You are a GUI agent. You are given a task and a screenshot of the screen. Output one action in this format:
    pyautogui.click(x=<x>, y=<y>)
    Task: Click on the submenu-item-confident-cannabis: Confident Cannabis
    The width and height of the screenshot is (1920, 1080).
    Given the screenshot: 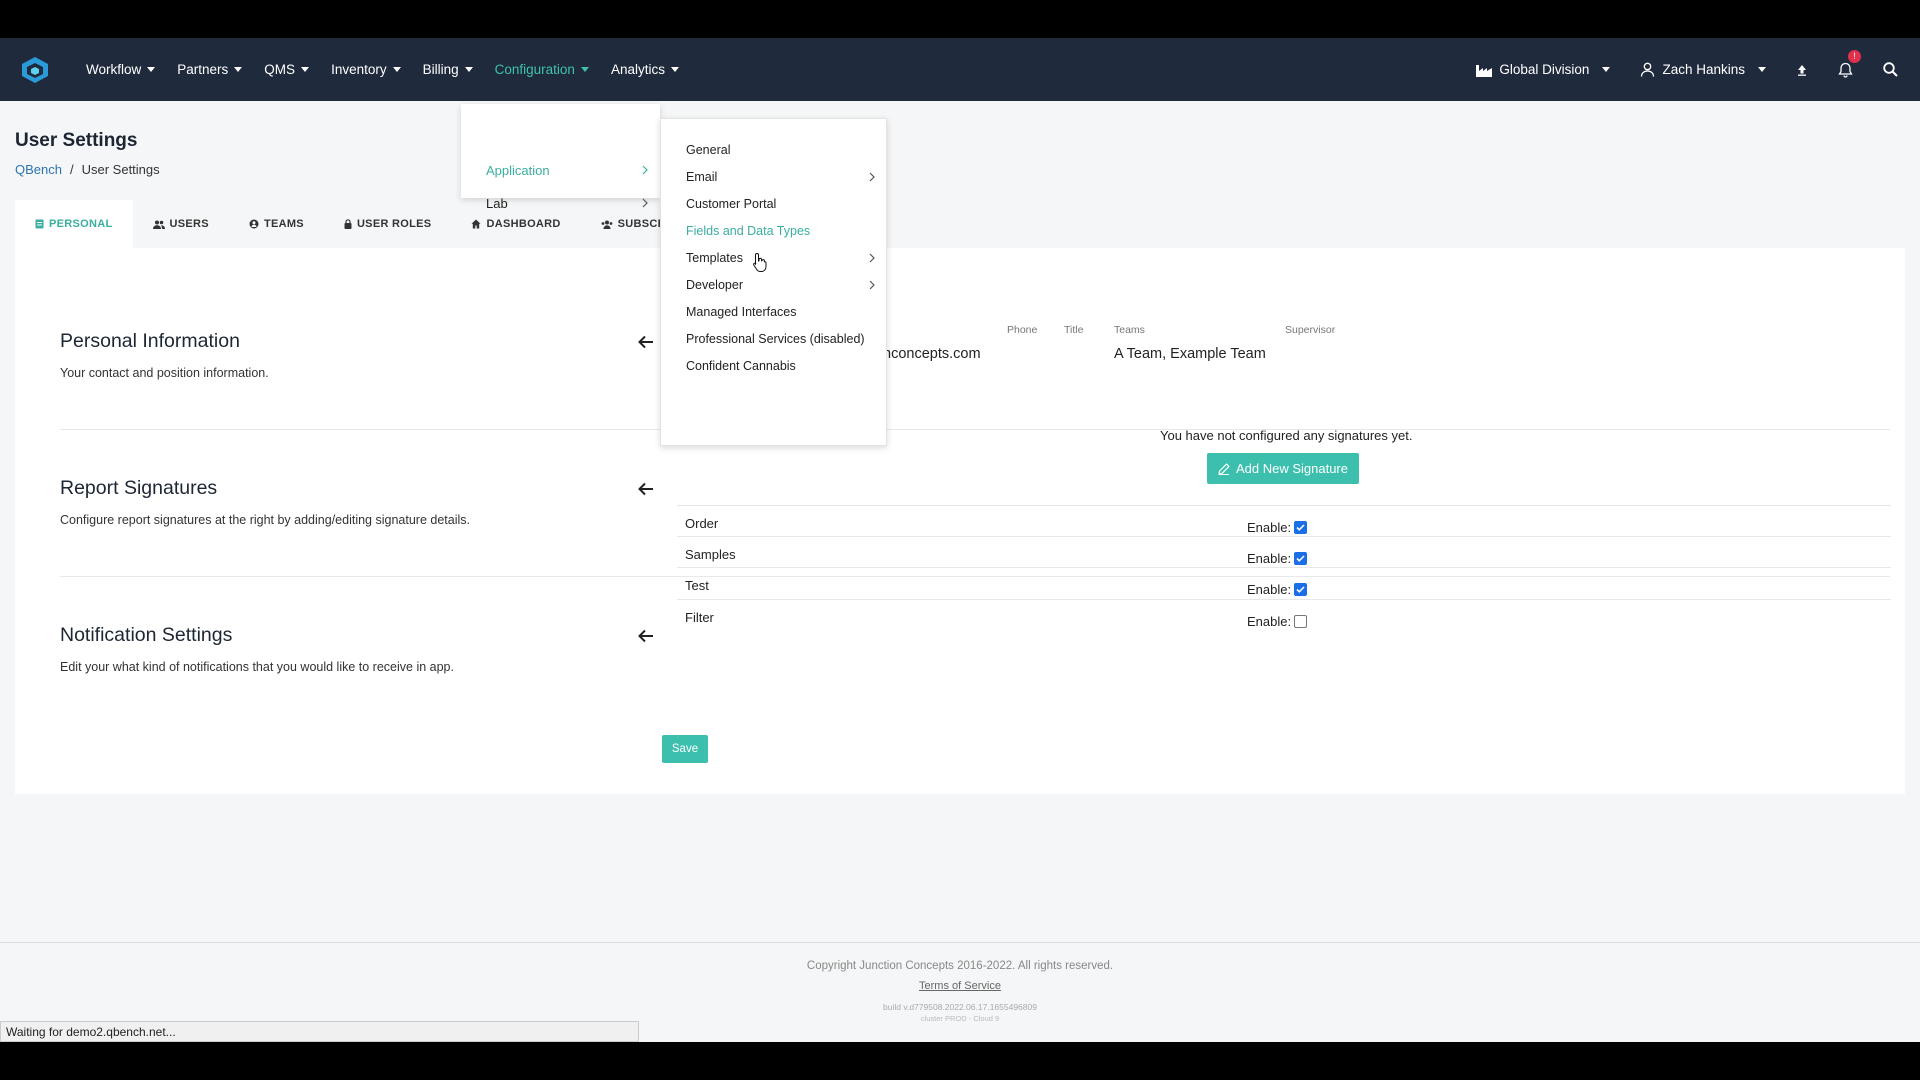 What is the action you would take?
    pyautogui.click(x=741, y=366)
    